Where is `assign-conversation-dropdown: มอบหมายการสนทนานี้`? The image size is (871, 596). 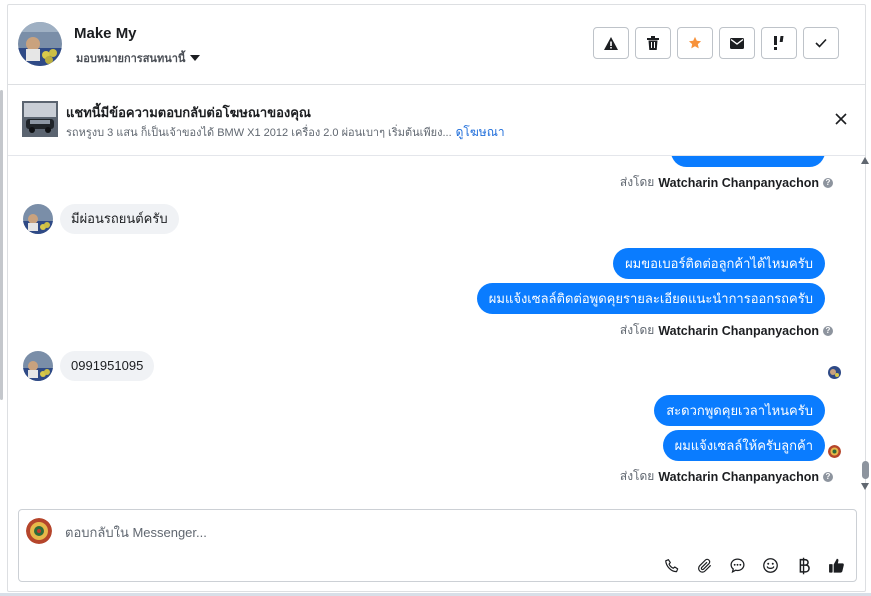
assign-conversation-dropdown: มอบหมายการสนทนานี้ is located at coordinates (138, 58).